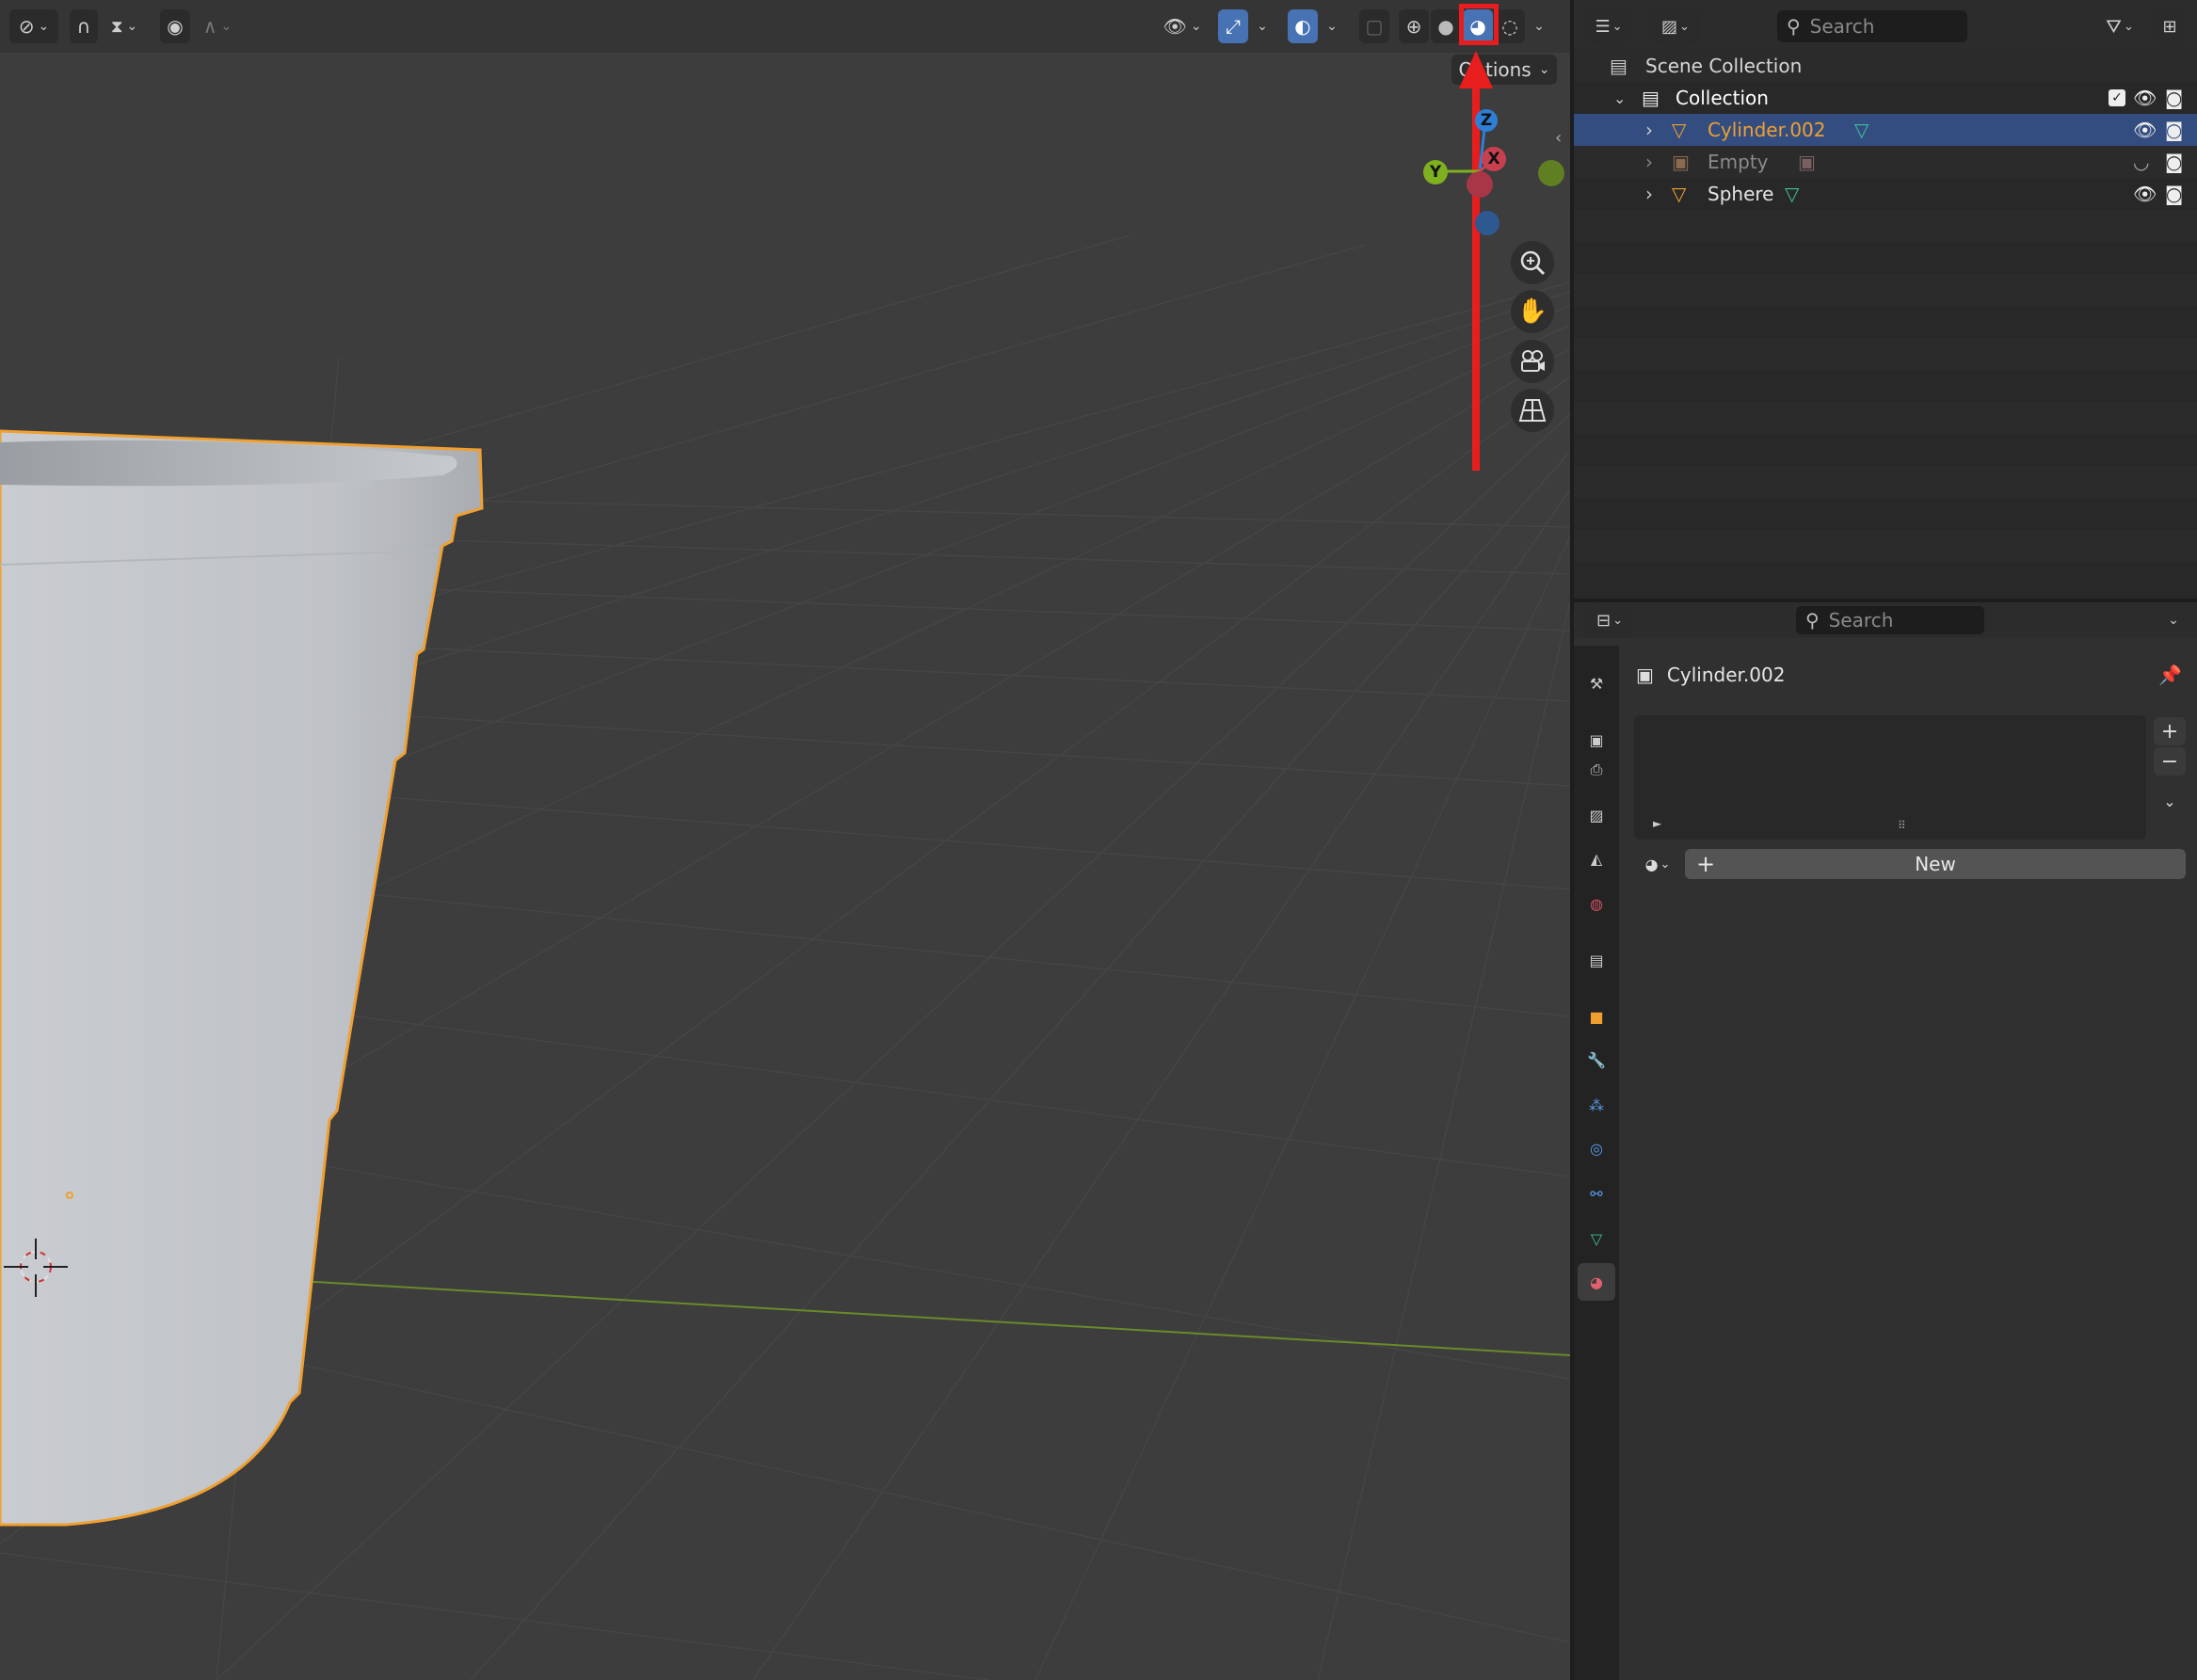 The height and width of the screenshot is (1680, 2197). What do you see at coordinates (1885, 66) in the screenshot?
I see `outliner-row-scene-collection: ▤ Scene Collection` at bounding box center [1885, 66].